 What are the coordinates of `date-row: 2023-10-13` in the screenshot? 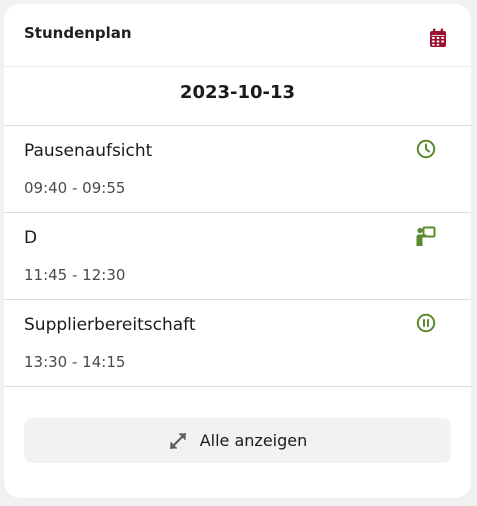 It's located at (237, 96).